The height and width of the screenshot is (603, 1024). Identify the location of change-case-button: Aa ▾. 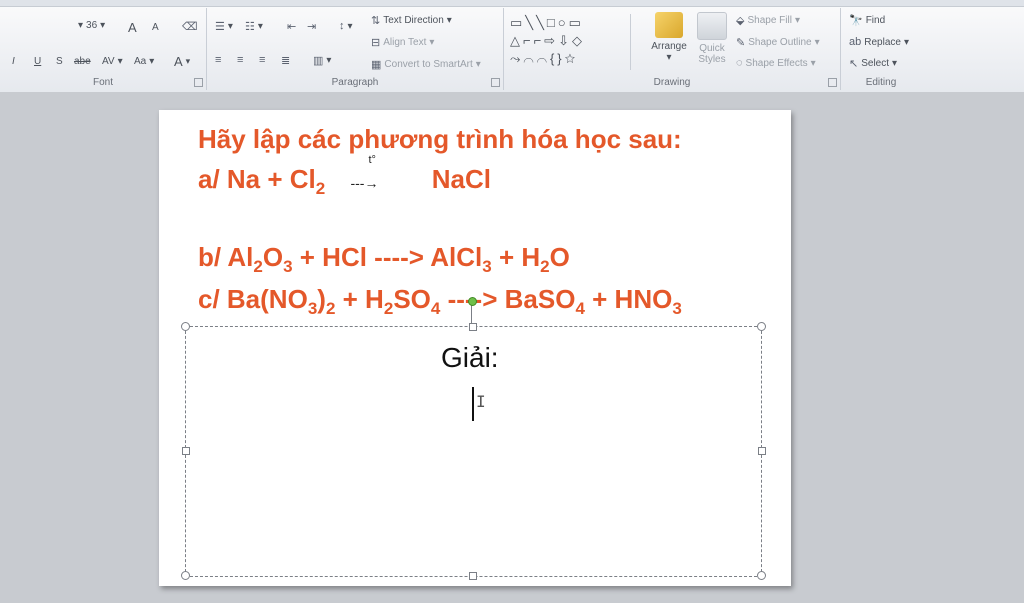
(144, 61).